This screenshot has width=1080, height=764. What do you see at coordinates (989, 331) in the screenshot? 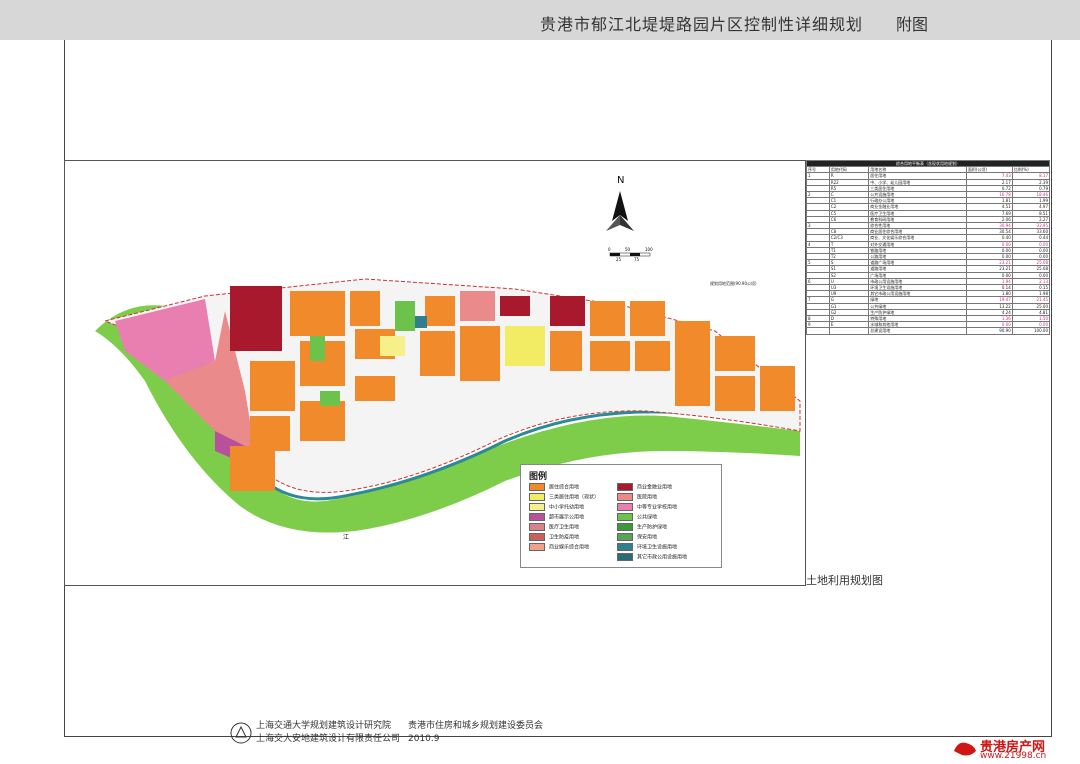
I see `table-cell: 90.90` at bounding box center [989, 331].